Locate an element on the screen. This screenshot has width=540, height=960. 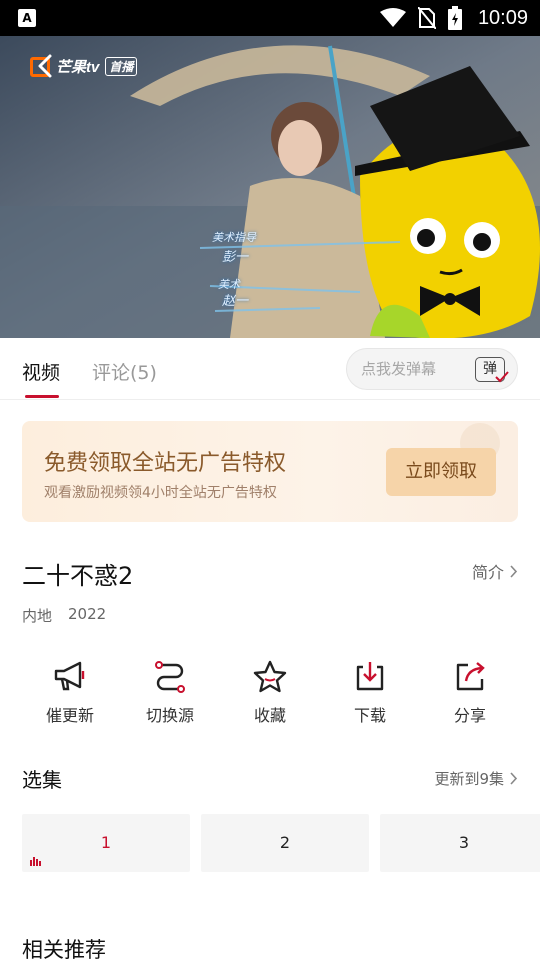
check-icon is located at coordinates (502, 377).